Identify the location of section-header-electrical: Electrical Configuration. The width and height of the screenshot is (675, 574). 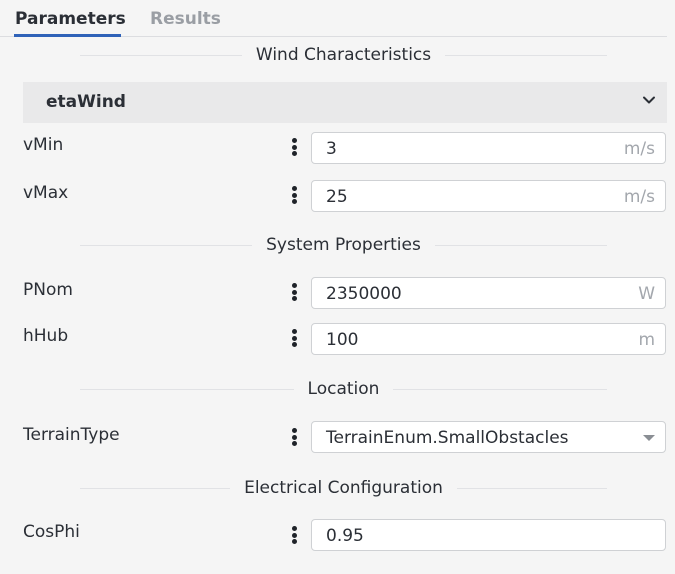
(343, 488).